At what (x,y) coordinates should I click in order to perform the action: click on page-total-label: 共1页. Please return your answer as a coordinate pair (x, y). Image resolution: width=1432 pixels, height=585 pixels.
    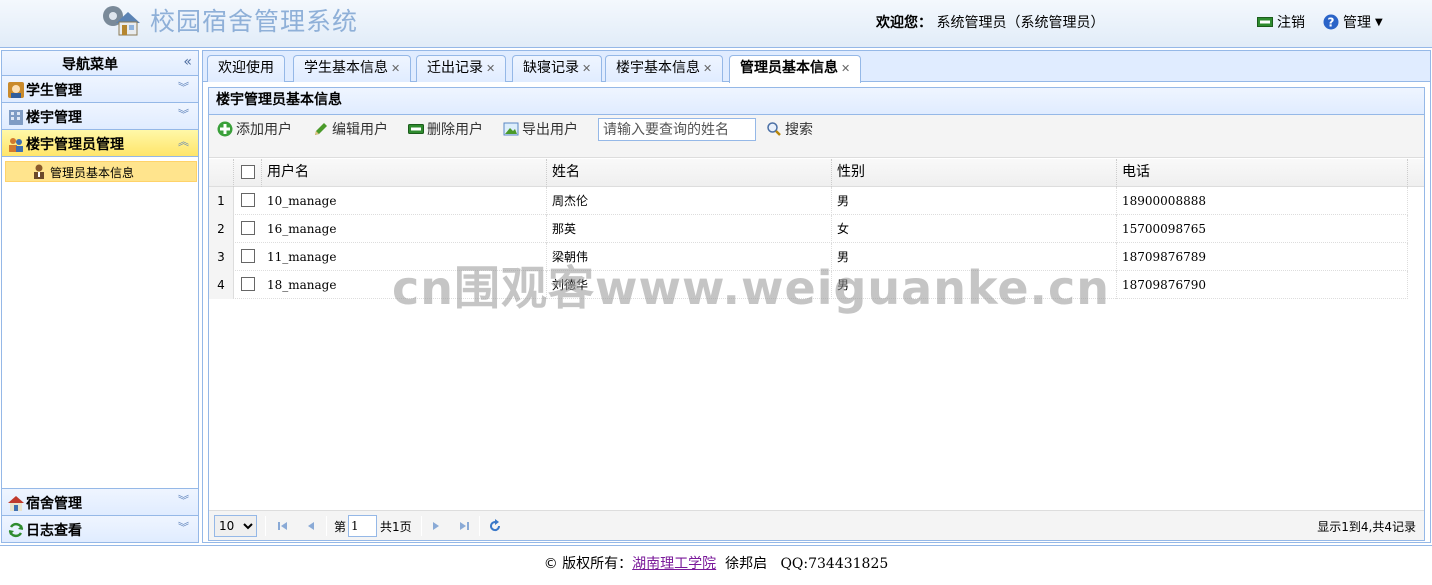
    Looking at the image, I should click on (396, 527).